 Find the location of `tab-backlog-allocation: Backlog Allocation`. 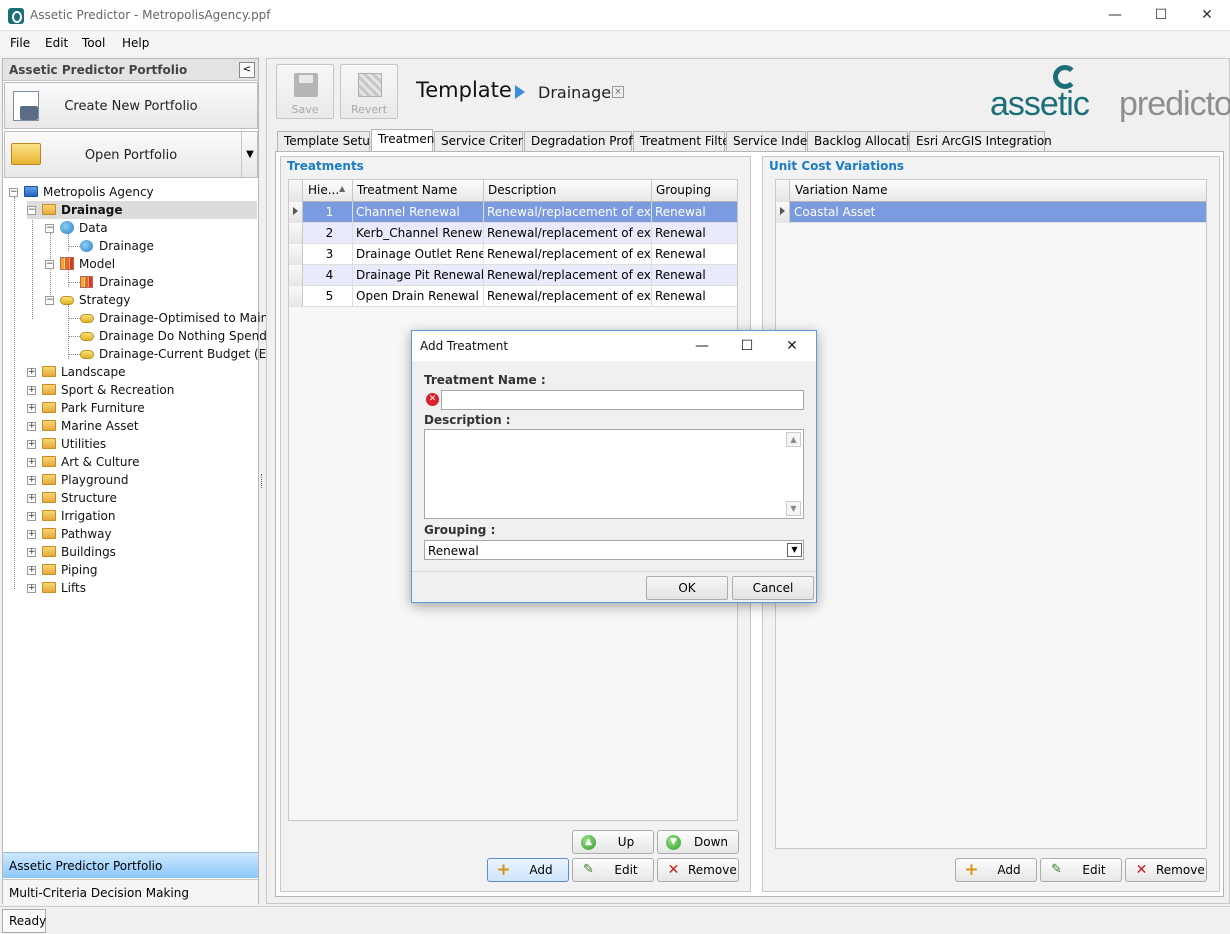

tab-backlog-allocation: Backlog Allocation is located at coordinates (865, 141).